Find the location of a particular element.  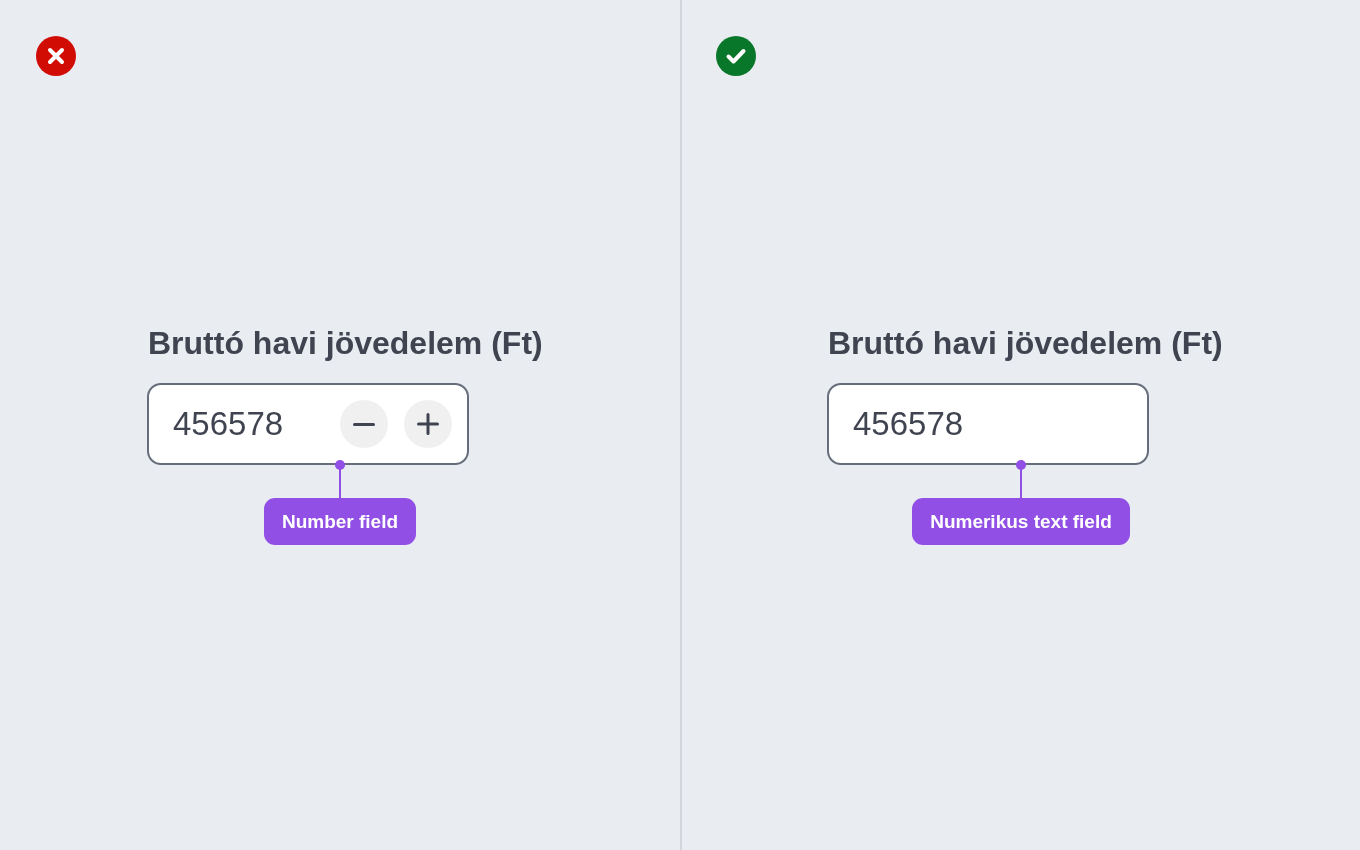

plus-icon is located at coordinates (428, 424).